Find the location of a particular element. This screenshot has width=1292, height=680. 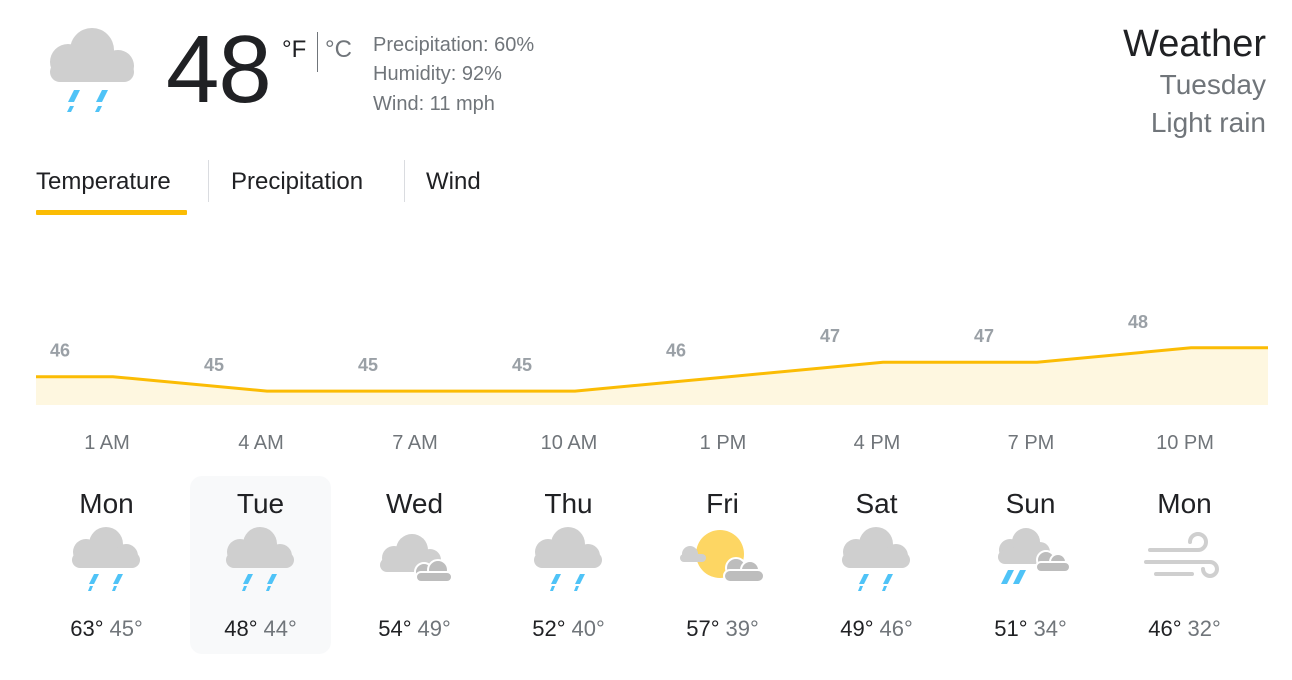

day-name: Thu is located at coordinates (568, 503).